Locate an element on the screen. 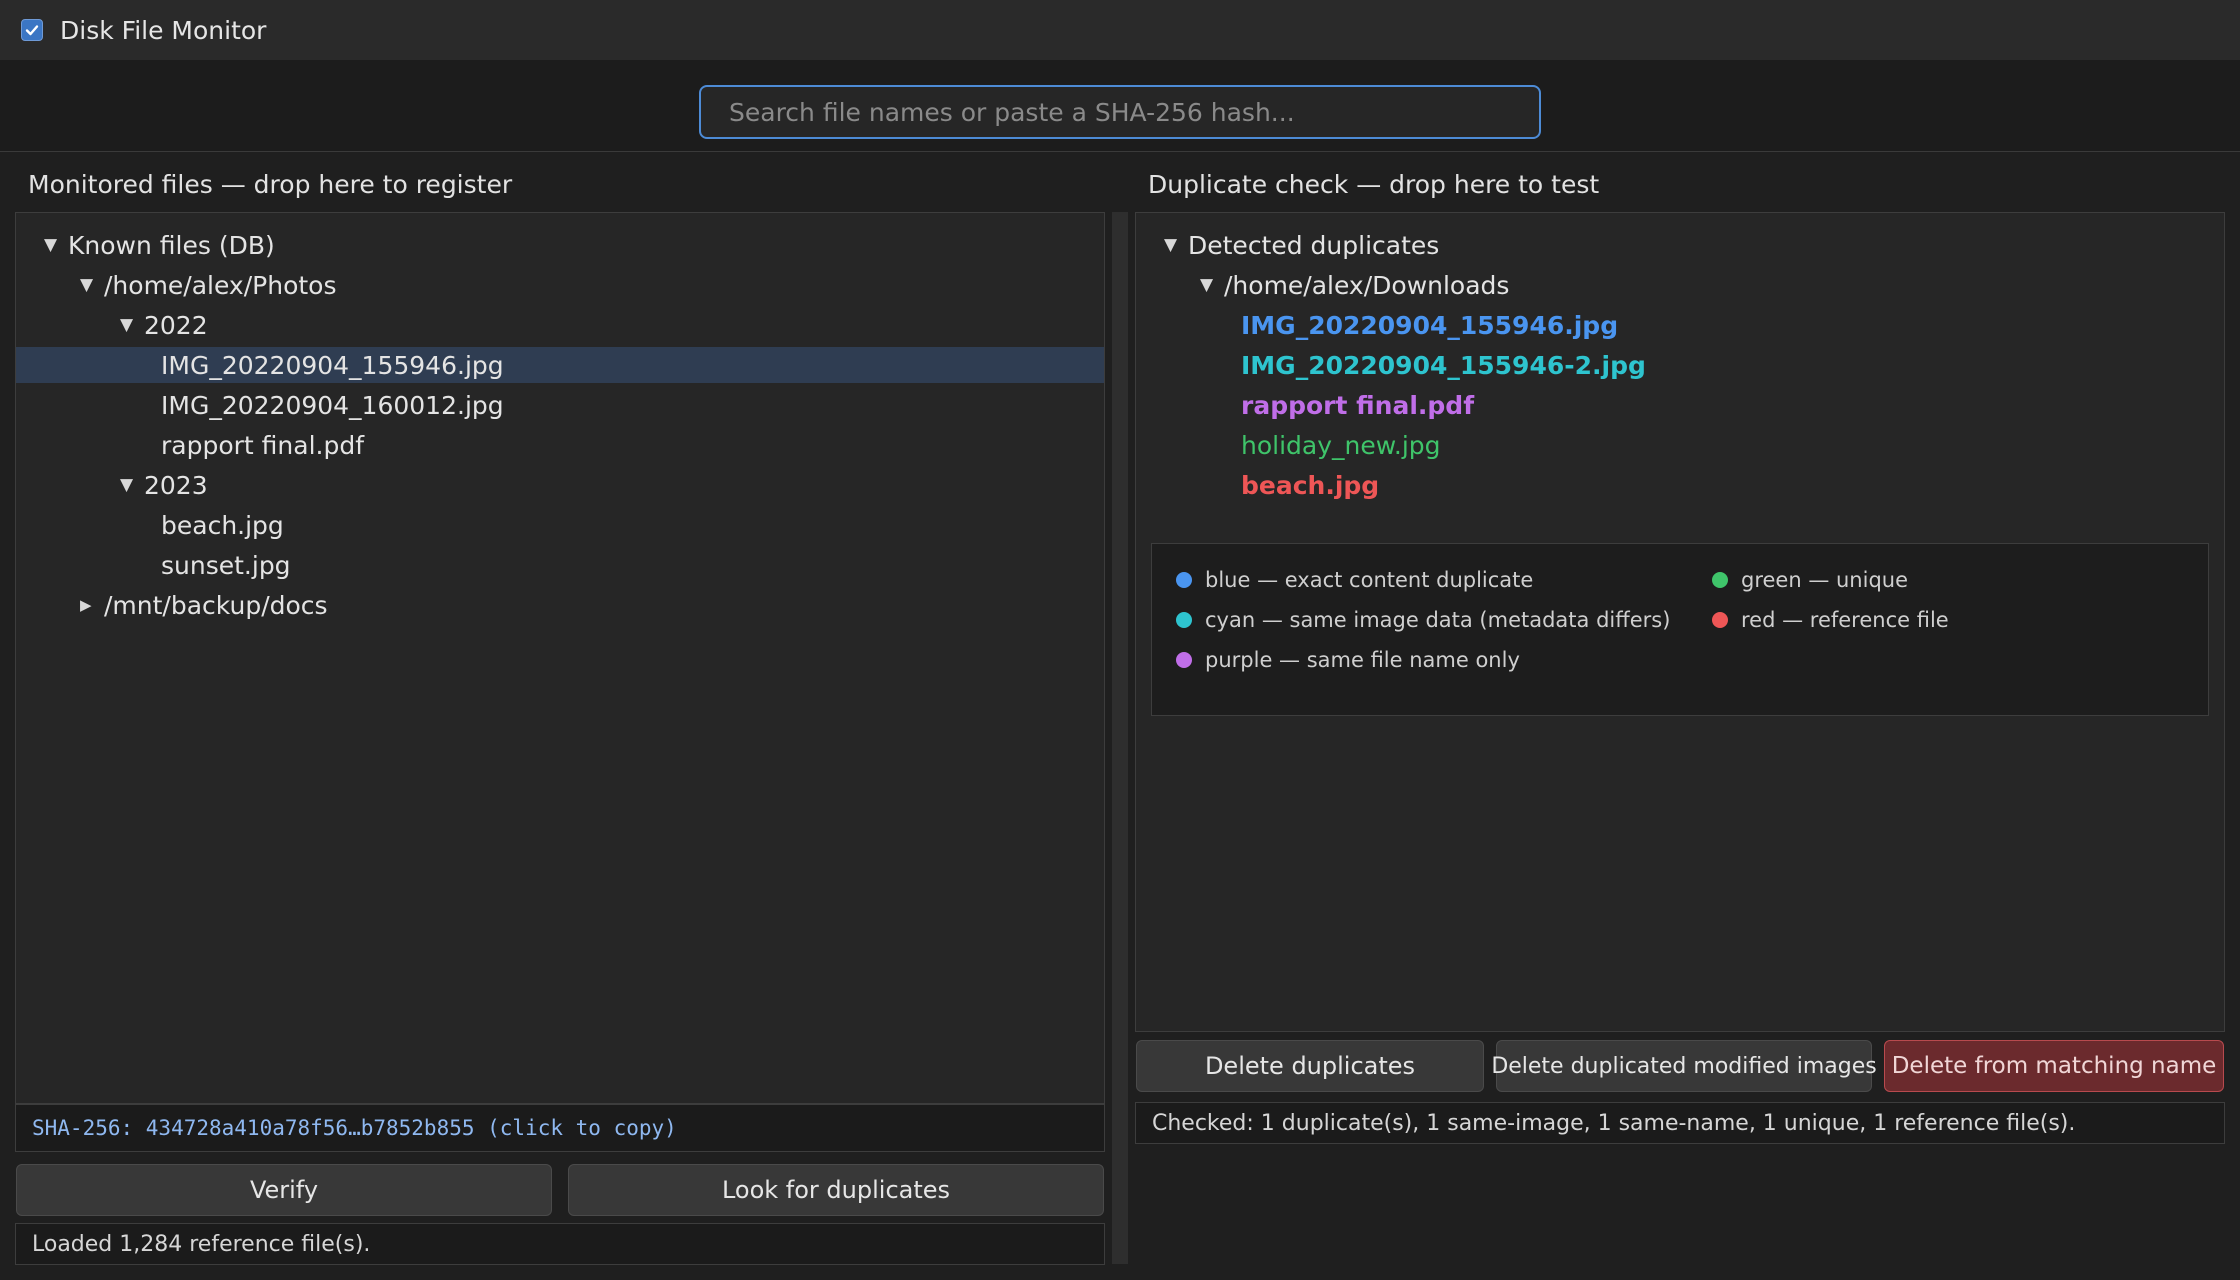  legend-item-purple: purple — same file name only is located at coordinates (1348, 660).